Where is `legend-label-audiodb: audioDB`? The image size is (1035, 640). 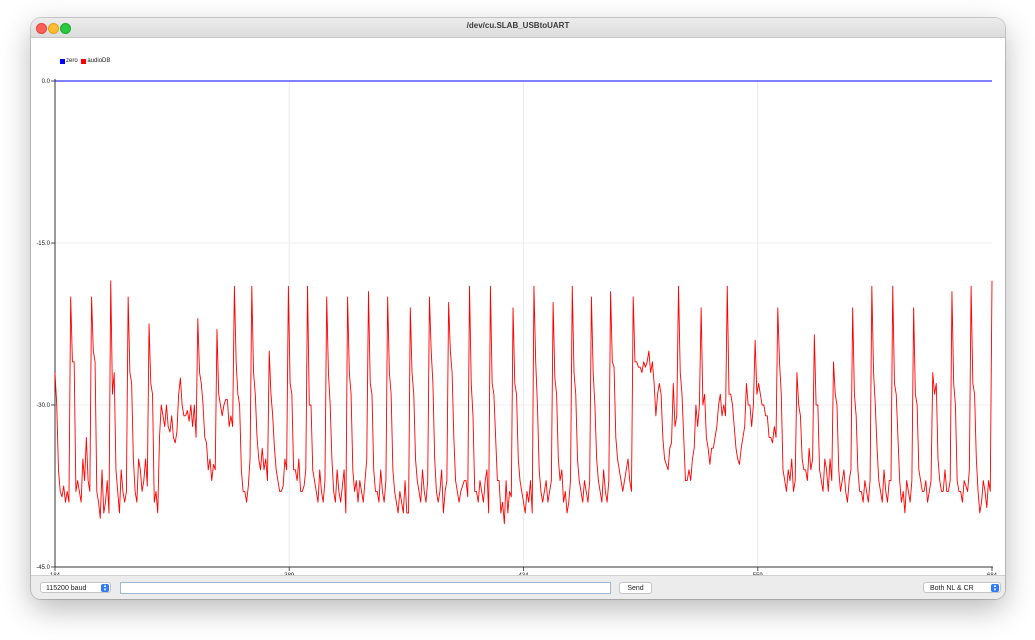 legend-label-audiodb: audioDB is located at coordinates (99, 61).